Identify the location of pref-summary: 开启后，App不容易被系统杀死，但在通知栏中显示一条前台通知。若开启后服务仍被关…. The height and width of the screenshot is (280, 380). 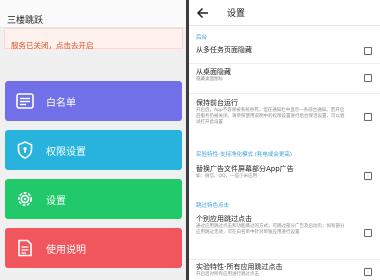
(270, 116).